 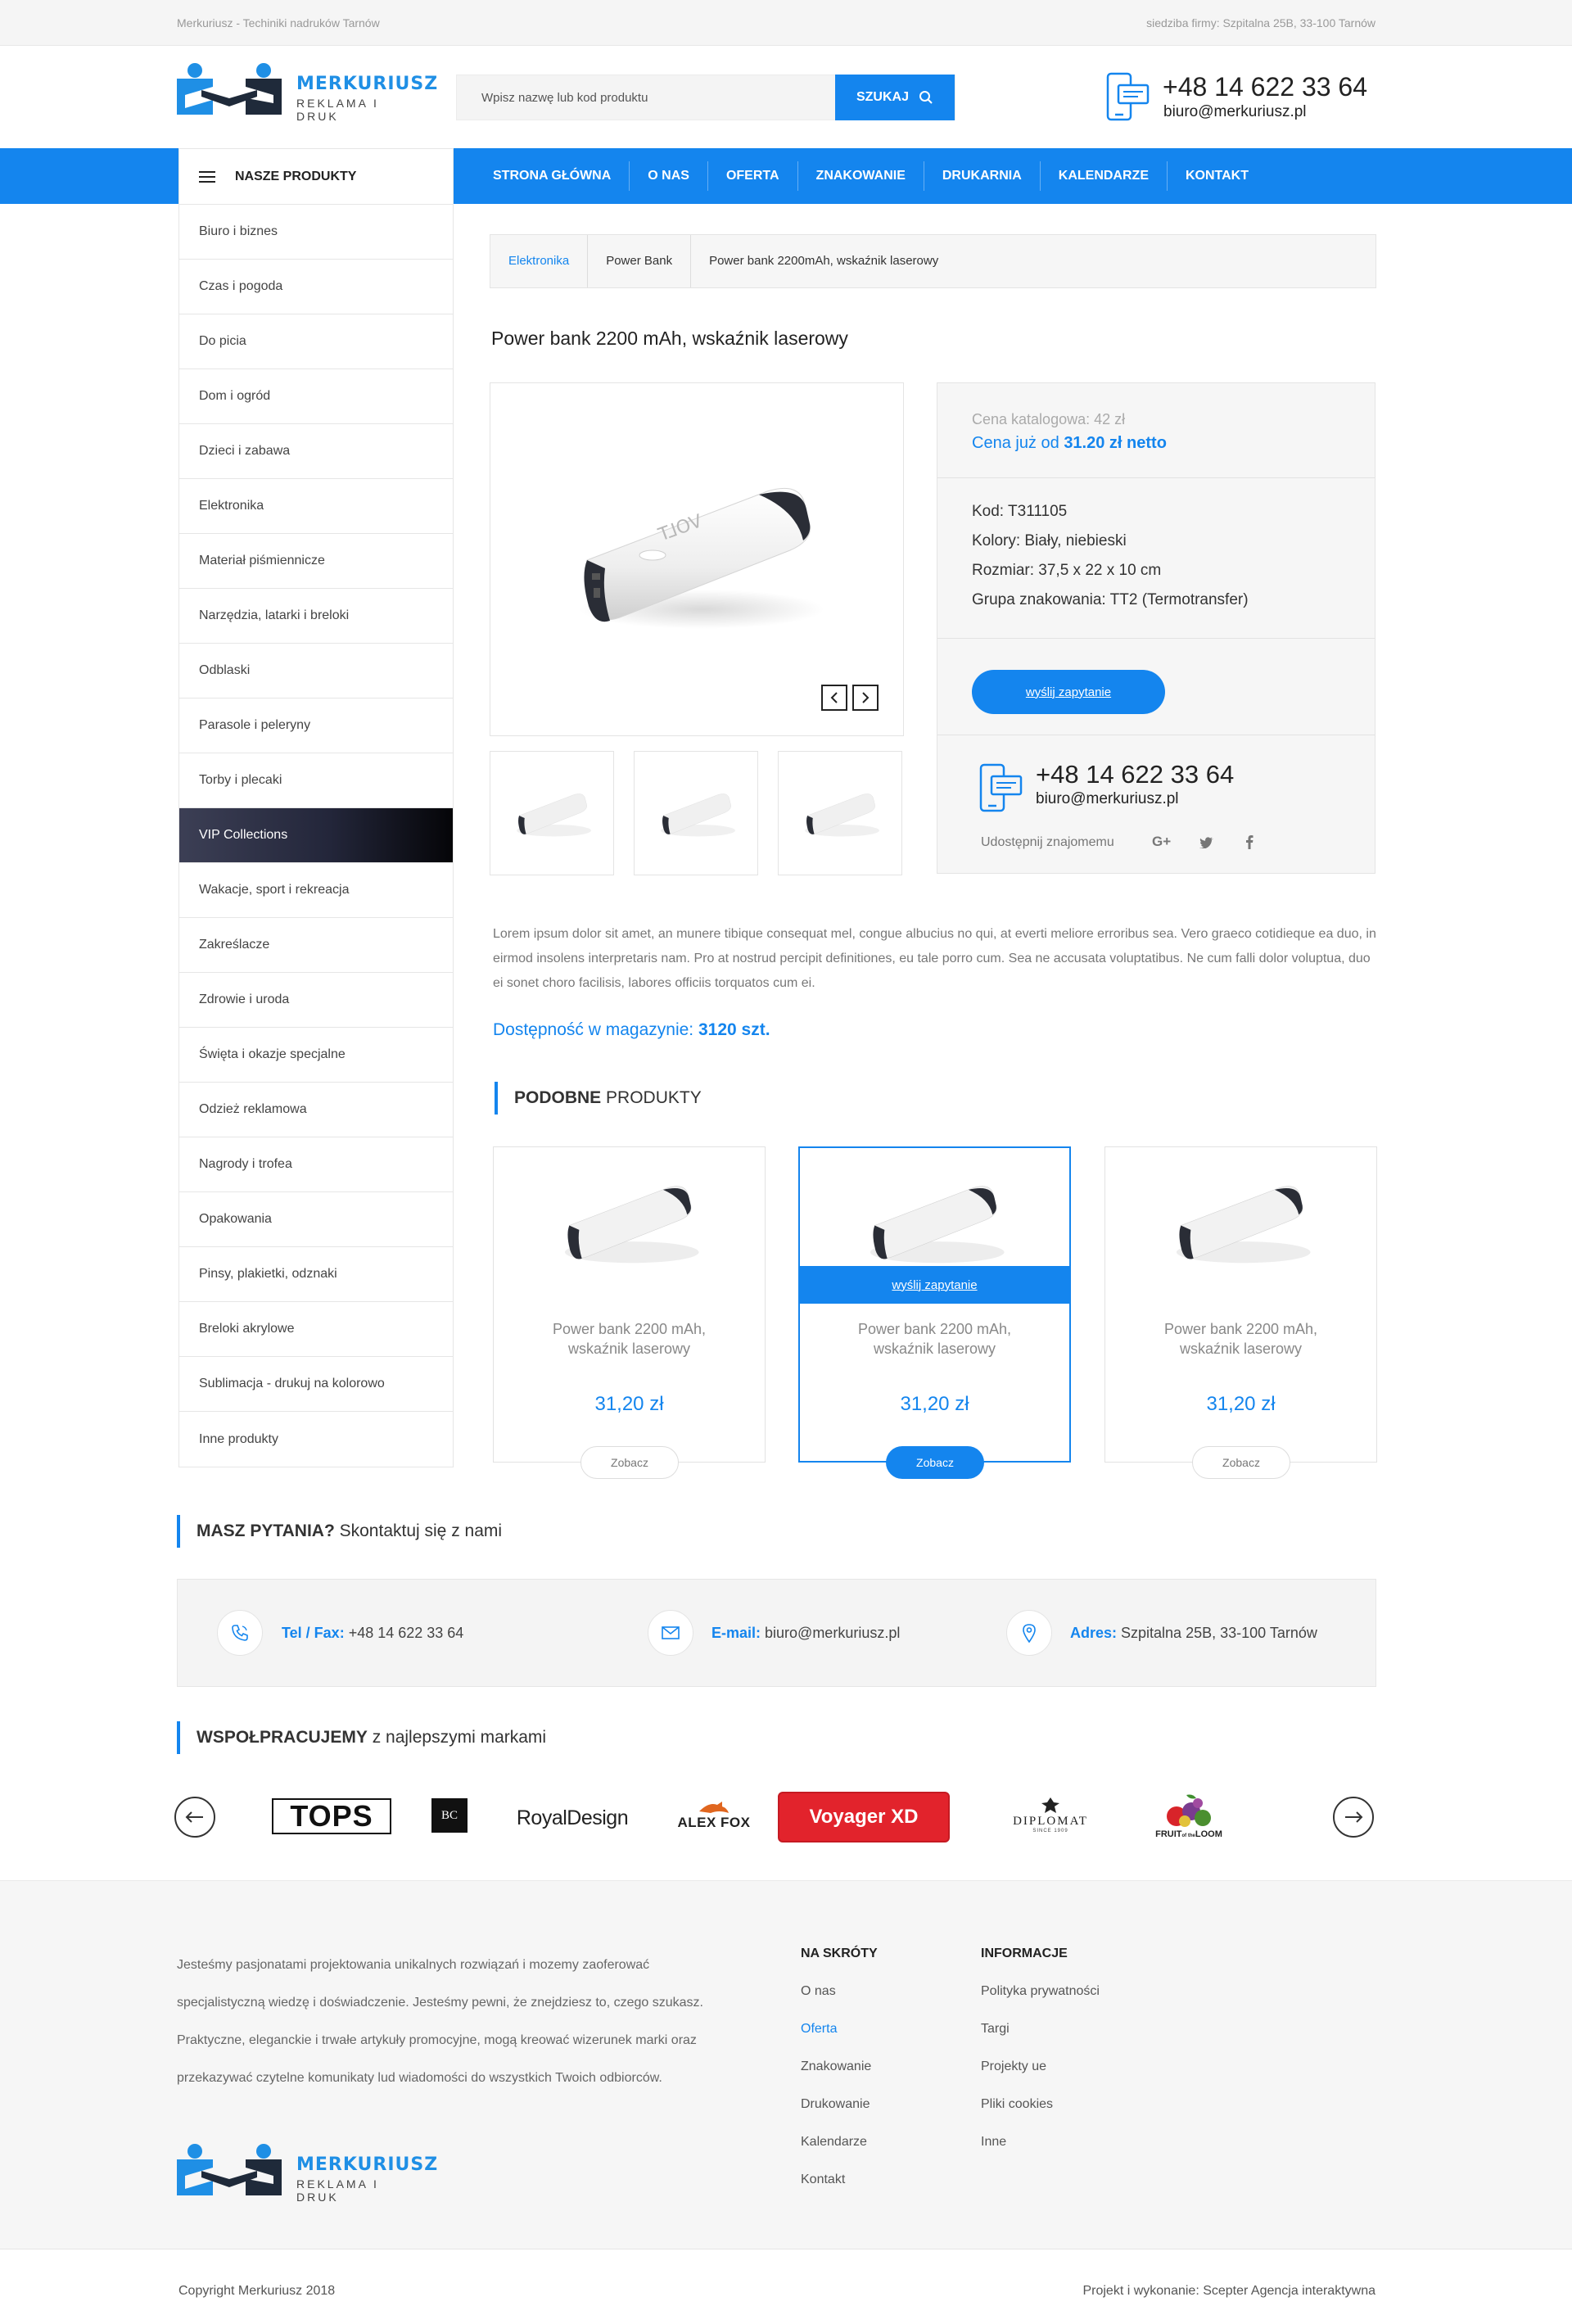 What do you see at coordinates (1161, 842) in the screenshot?
I see `google-plus-icon: G+` at bounding box center [1161, 842].